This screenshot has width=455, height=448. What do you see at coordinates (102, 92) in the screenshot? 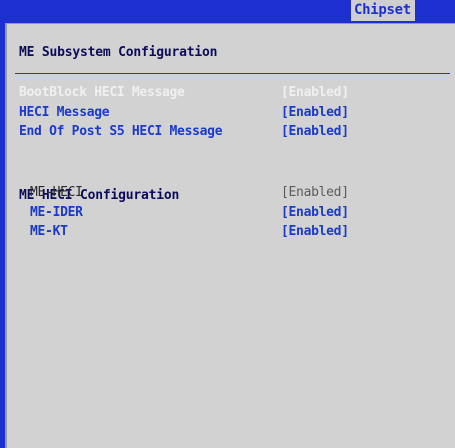
I see `setting-label: BootBlock HECI Message` at bounding box center [102, 92].